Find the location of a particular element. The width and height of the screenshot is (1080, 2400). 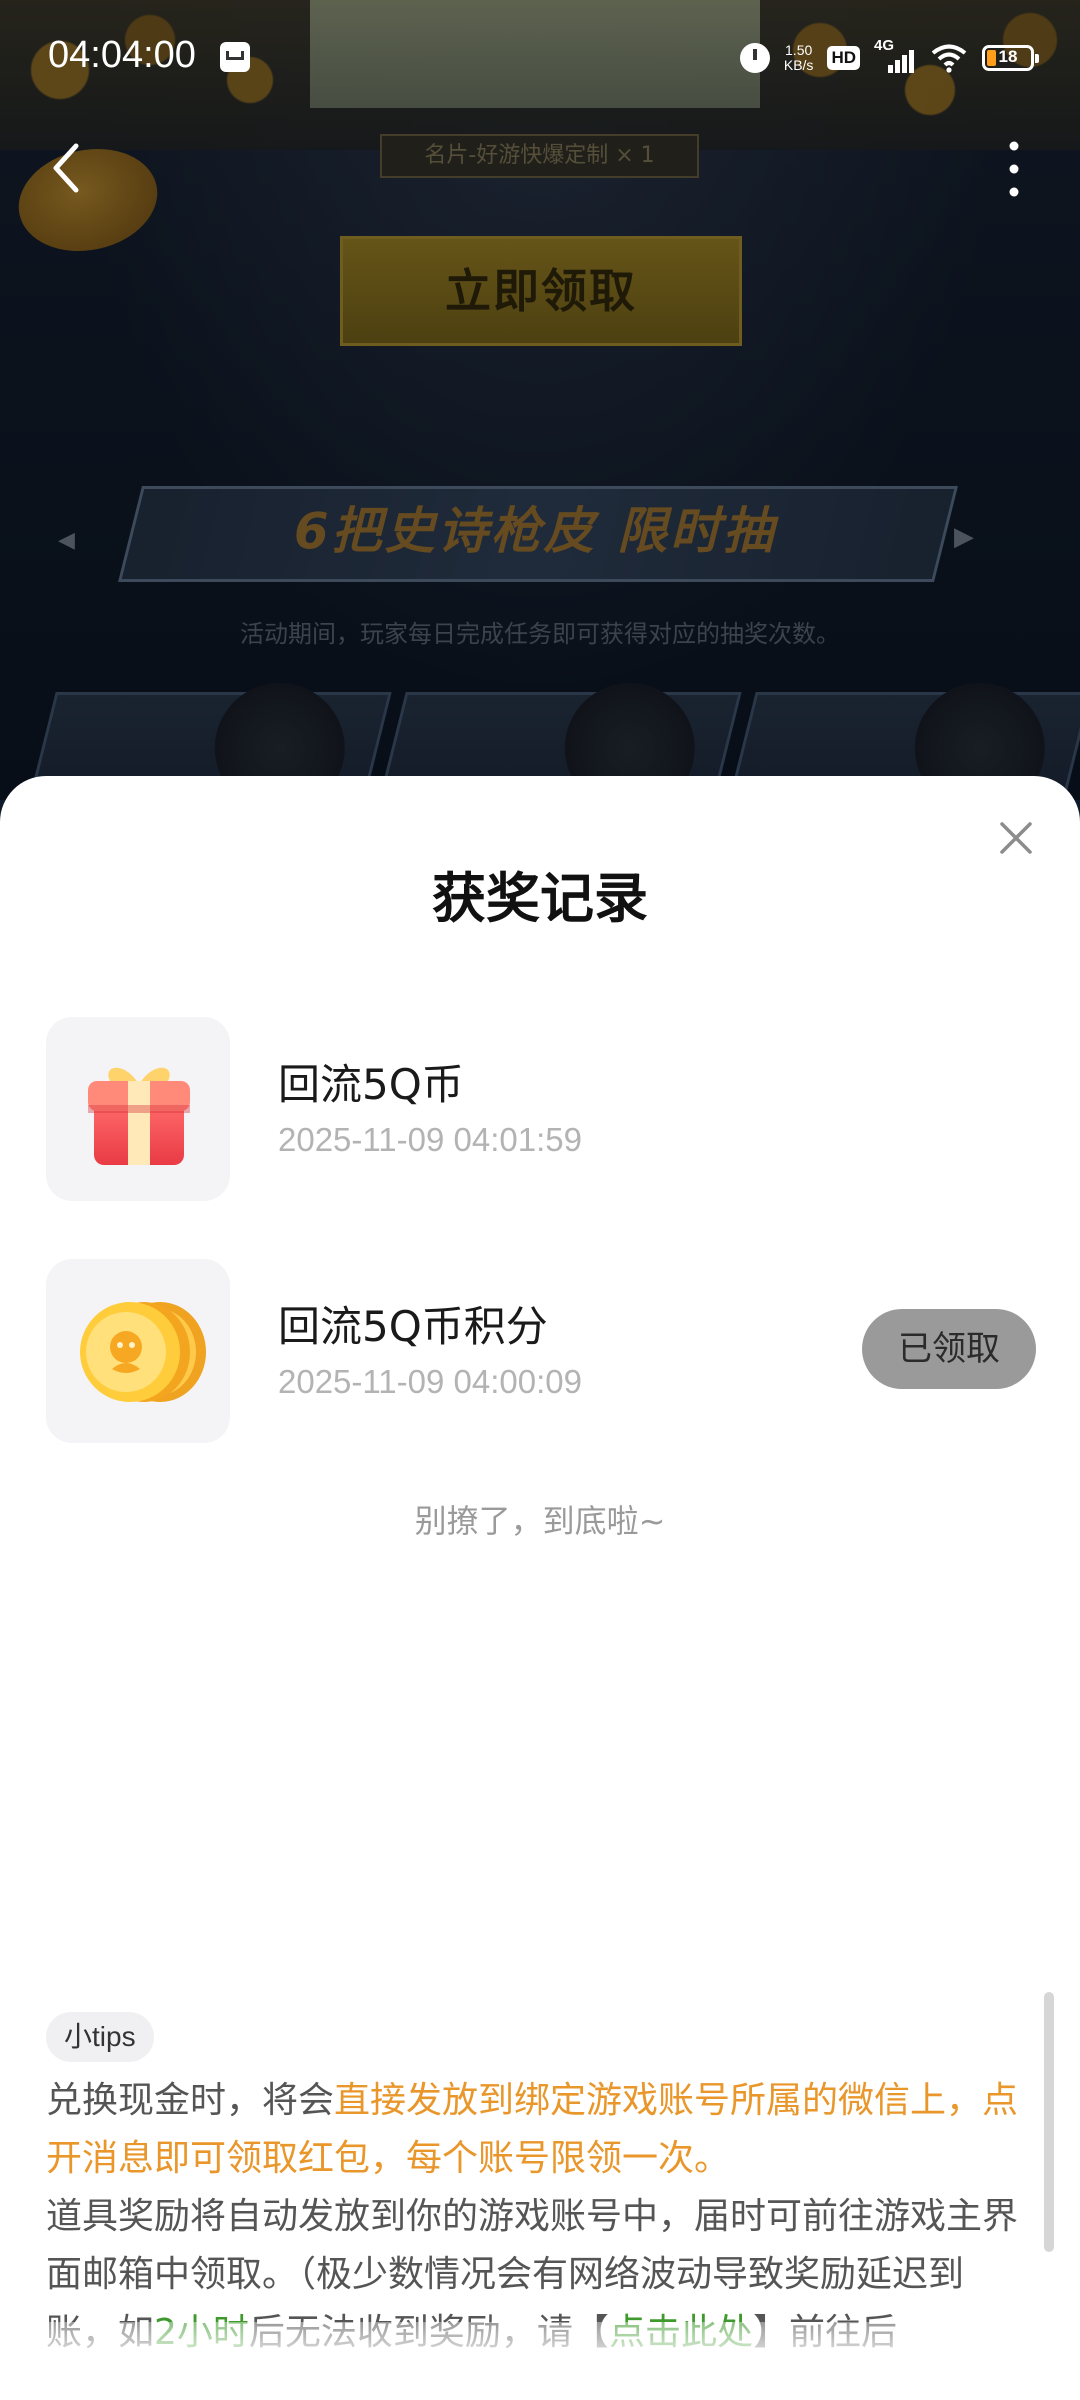

record-time: 2025-11-09 04:00:09 is located at coordinates (430, 1381).